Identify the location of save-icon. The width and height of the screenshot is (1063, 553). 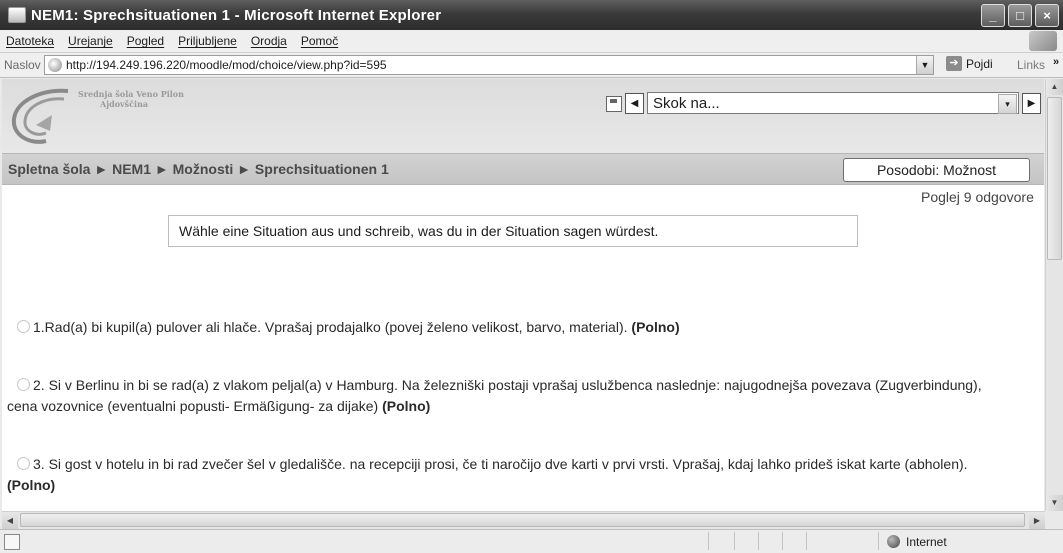
(614, 104).